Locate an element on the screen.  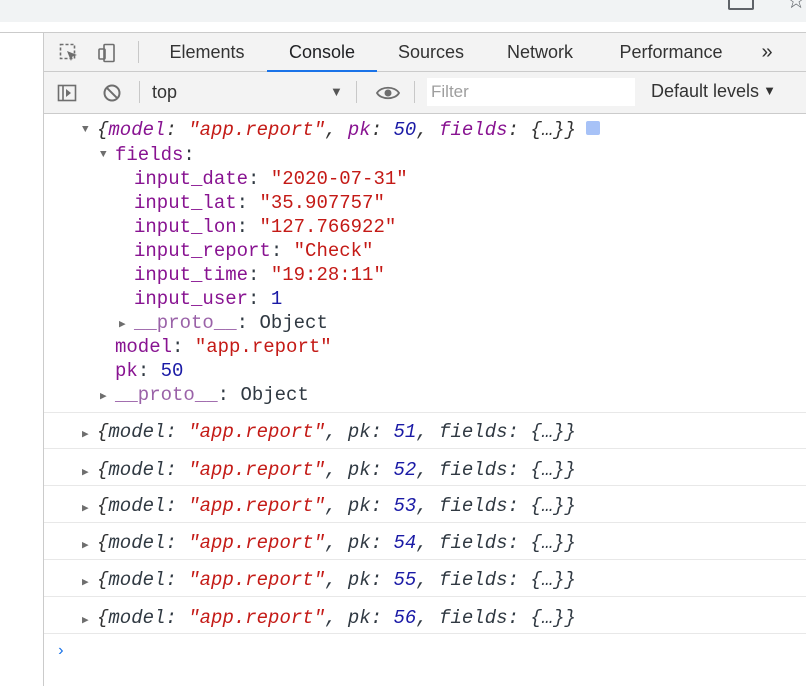
tab-sources: Sources is located at coordinates (431, 52).